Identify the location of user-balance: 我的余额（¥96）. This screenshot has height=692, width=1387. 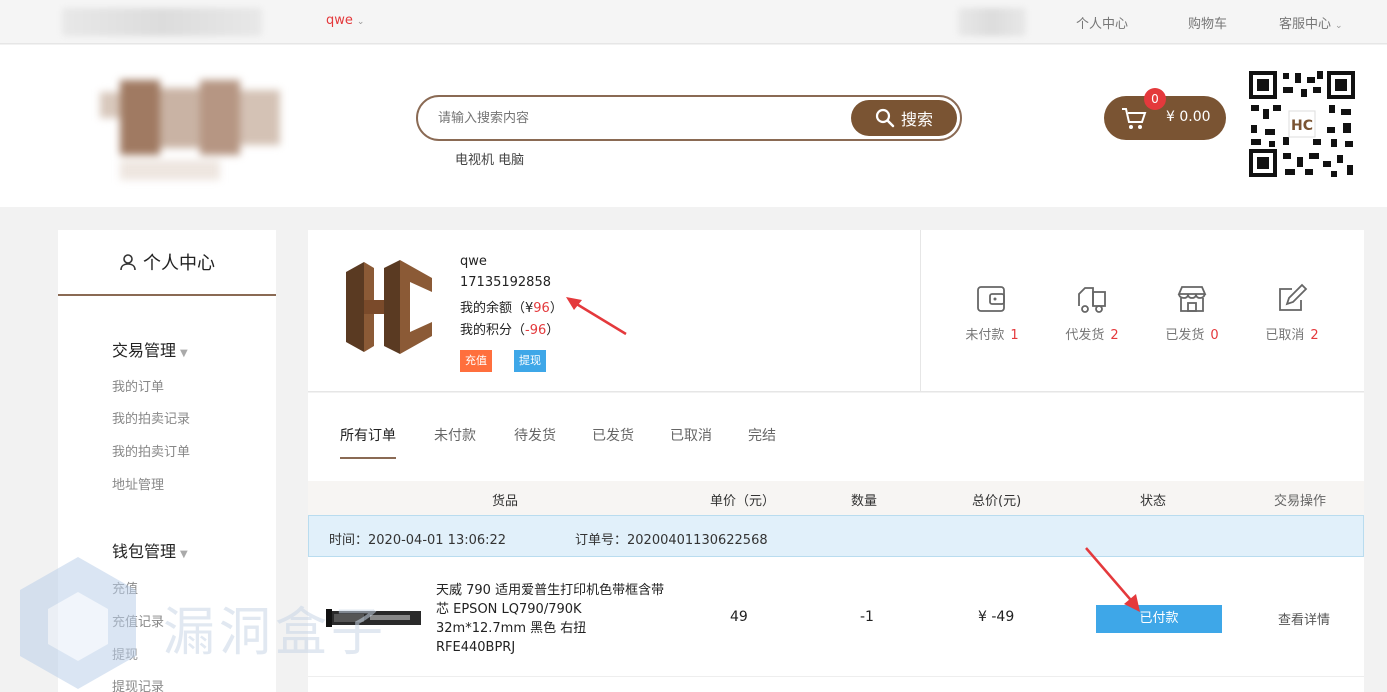
(511, 308).